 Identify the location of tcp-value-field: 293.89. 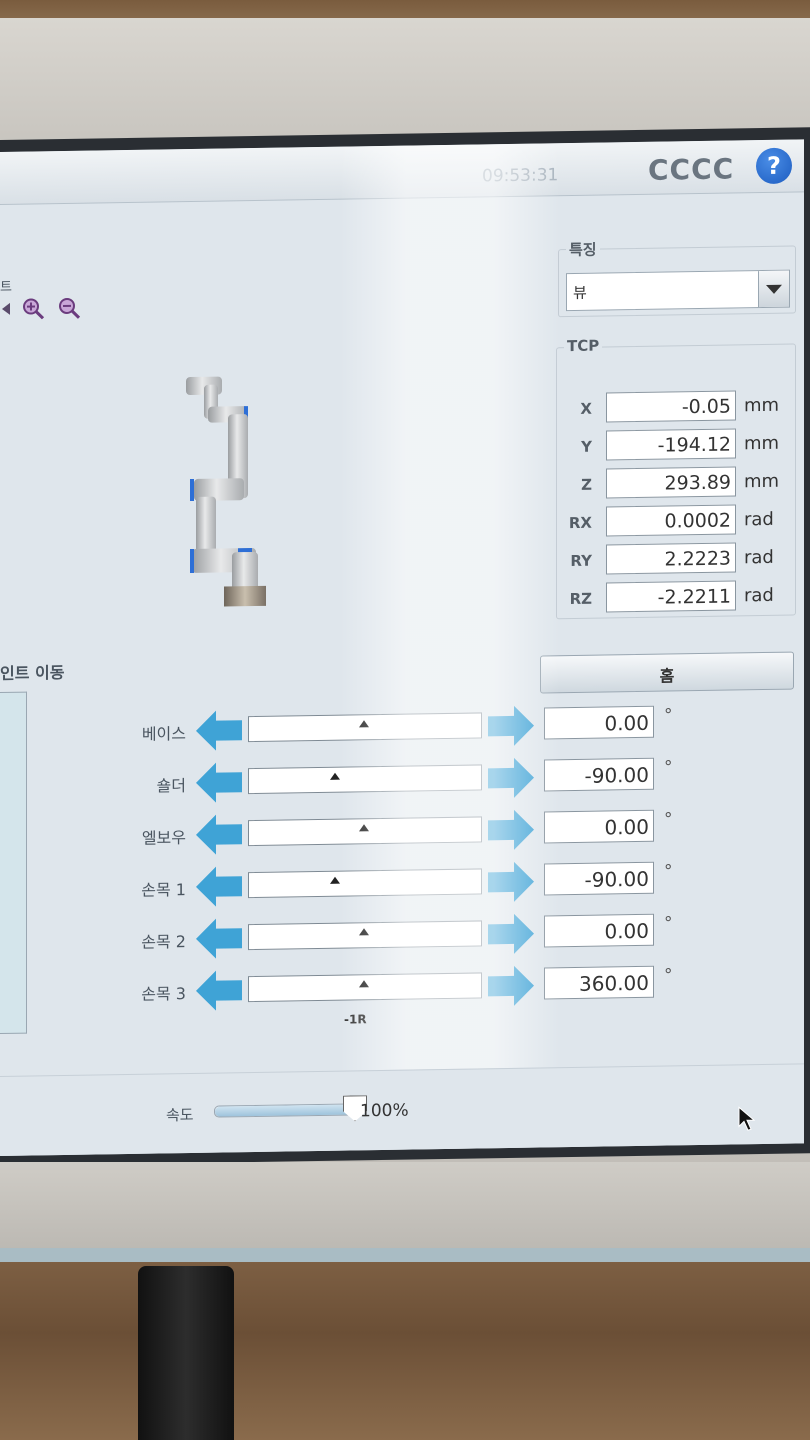
(671, 482).